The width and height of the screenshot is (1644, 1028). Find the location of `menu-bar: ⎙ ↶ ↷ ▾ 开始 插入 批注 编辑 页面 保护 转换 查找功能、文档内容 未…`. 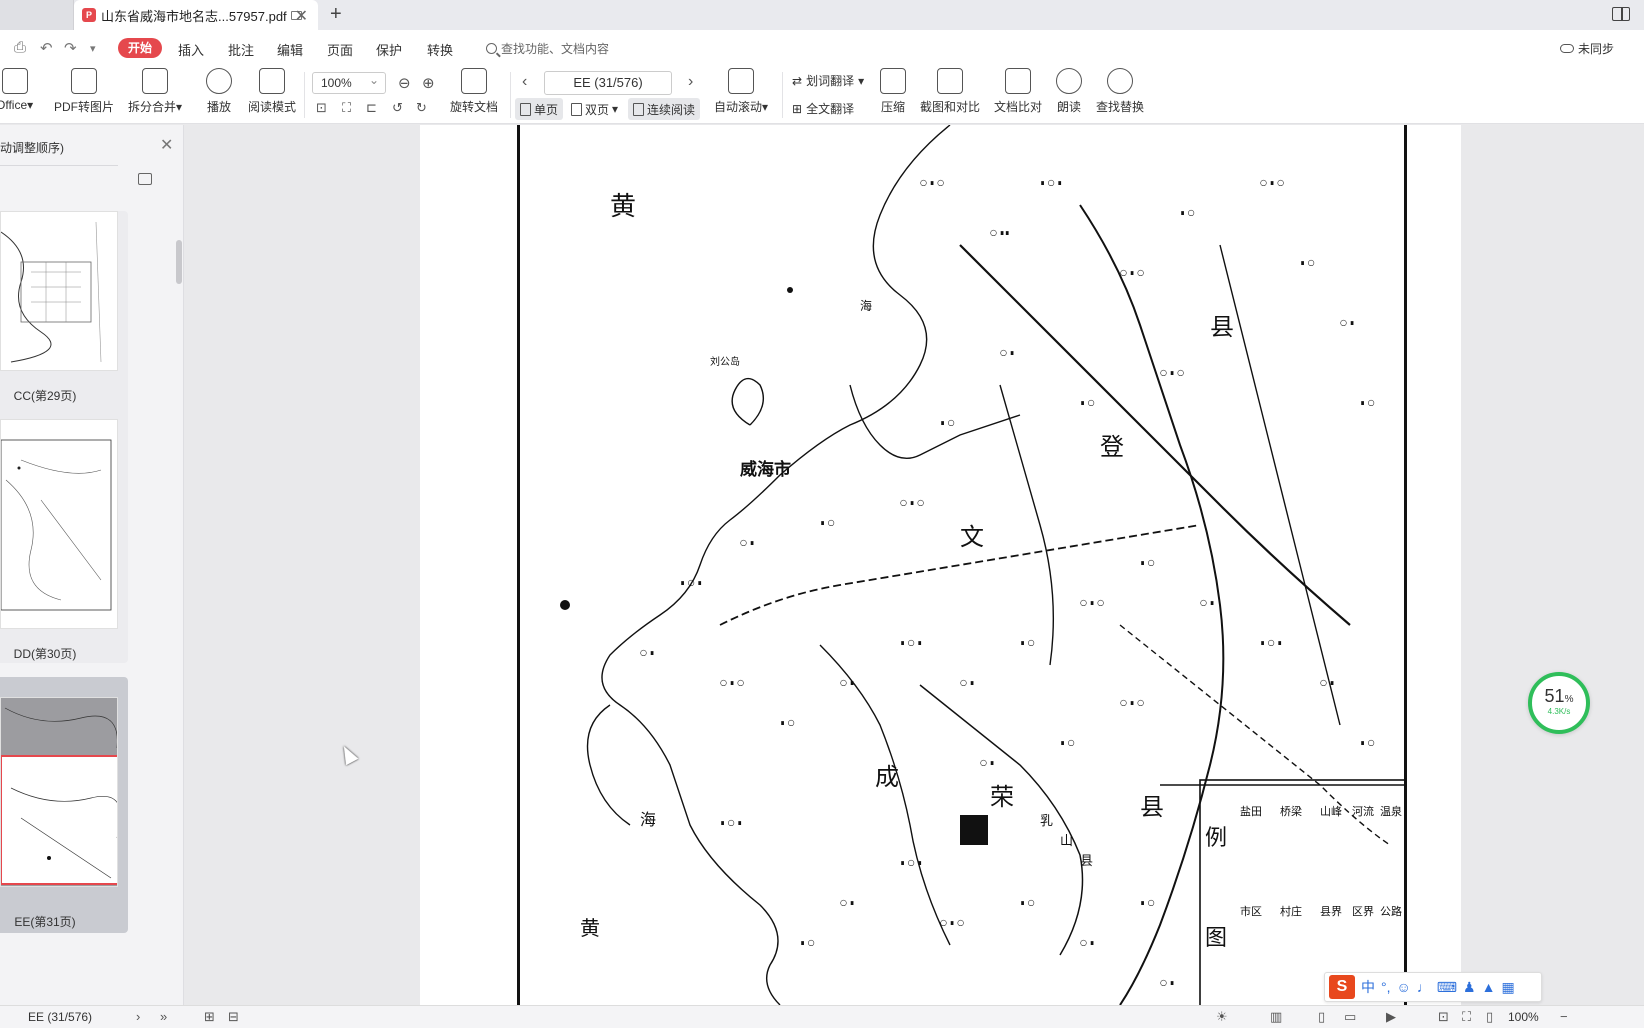

menu-bar: ⎙ ↶ ↷ ▾ 开始 插入 批注 编辑 页面 保护 转换 查找功能、文档内容 未… is located at coordinates (822, 47).